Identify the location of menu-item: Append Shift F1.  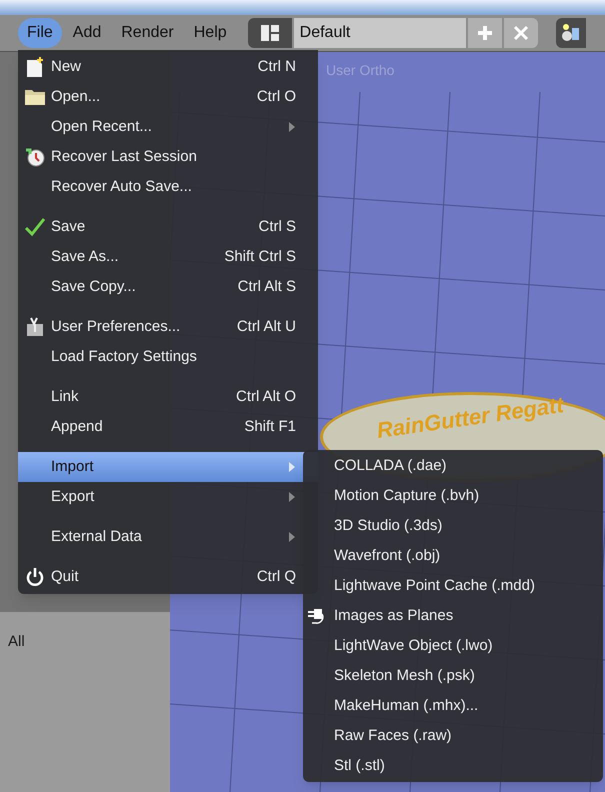
(168, 427).